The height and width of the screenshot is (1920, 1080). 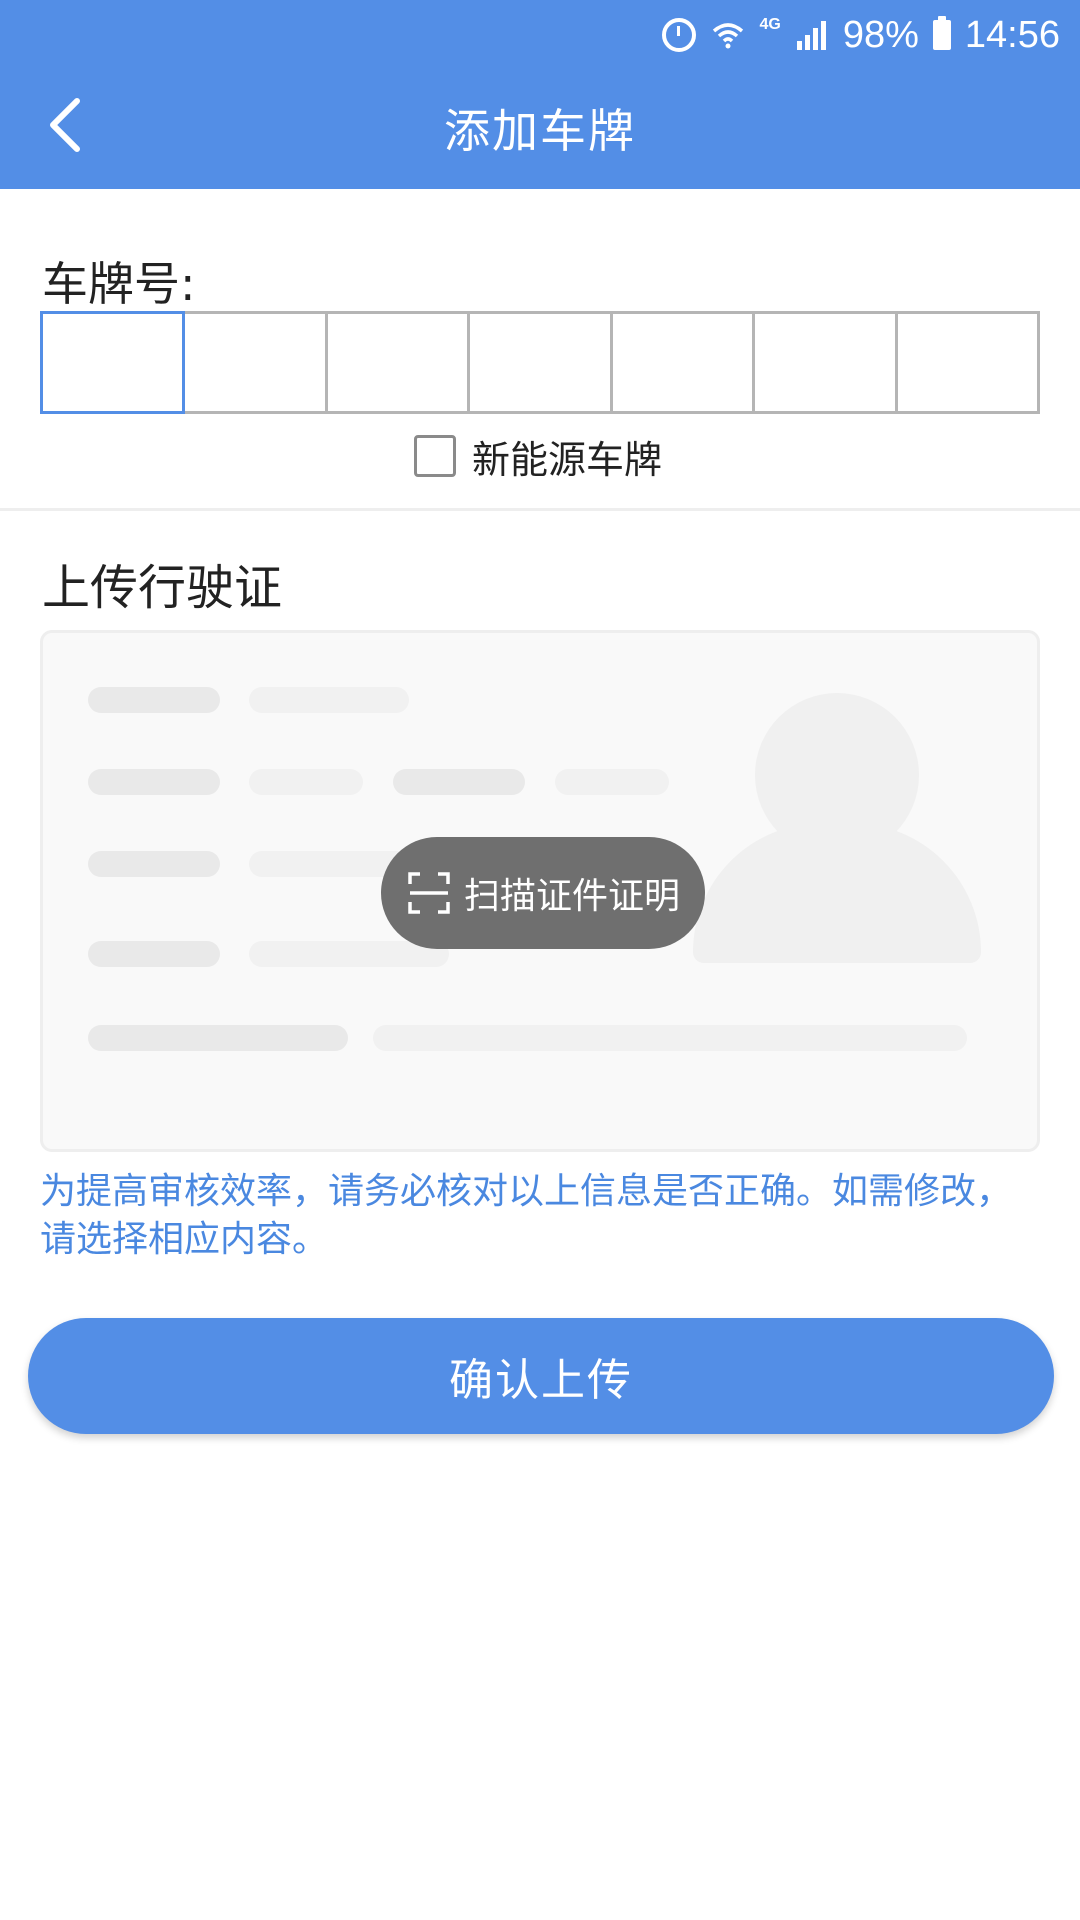 I want to click on signal-icon, so click(x=811, y=35).